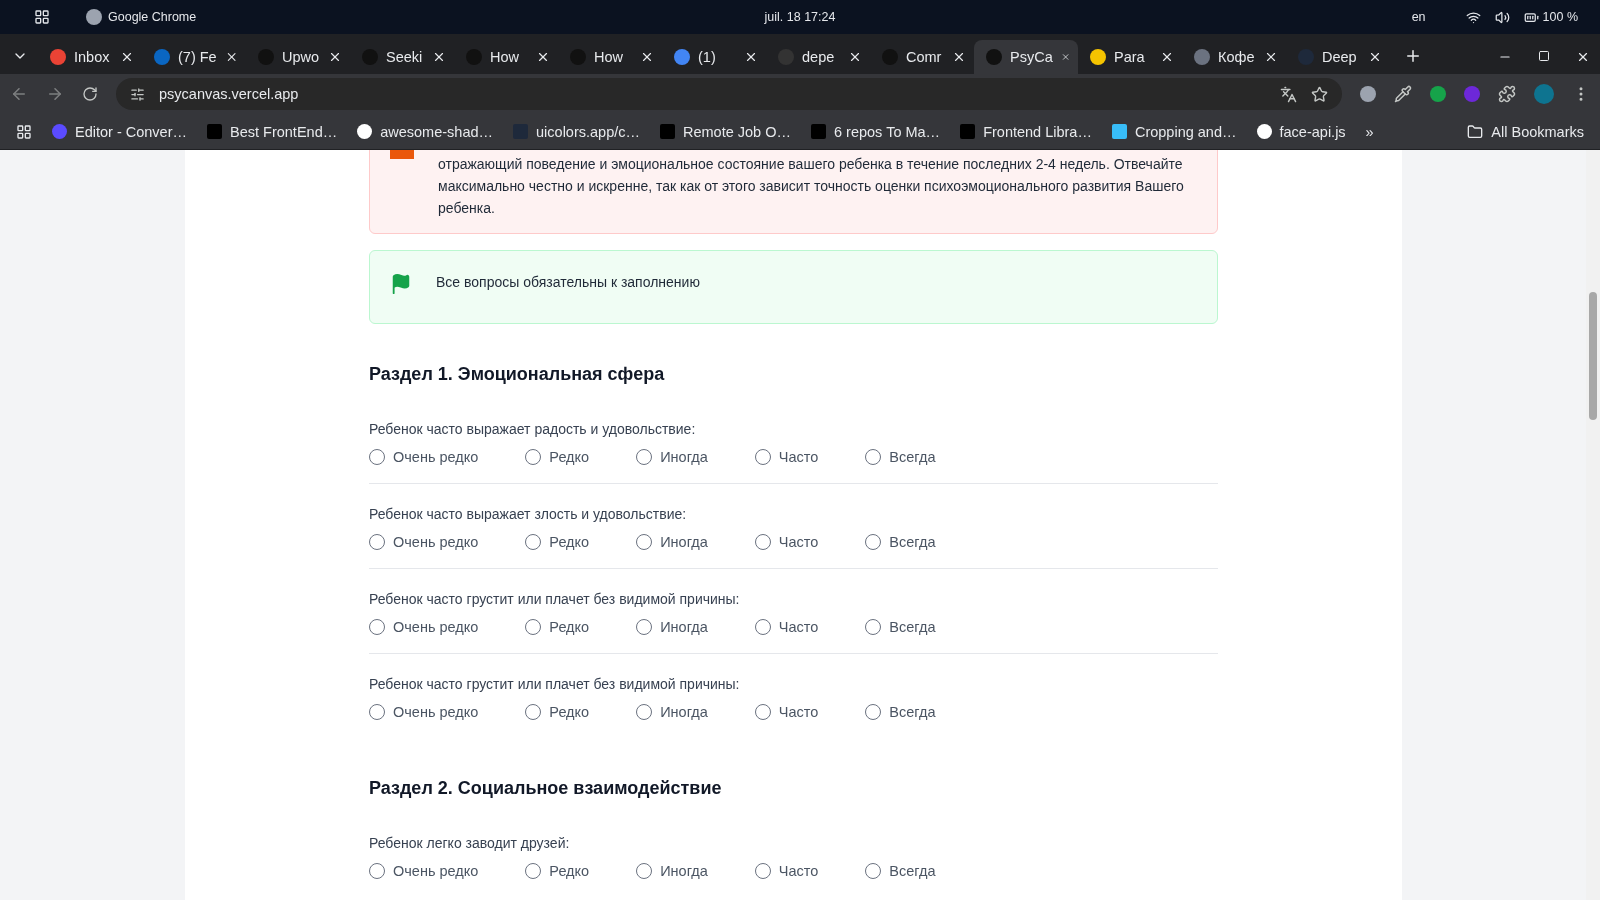 This screenshot has width=1600, height=900. Describe the element at coordinates (1234, 57) in the screenshot. I see `browser-tab: Кофе` at that location.